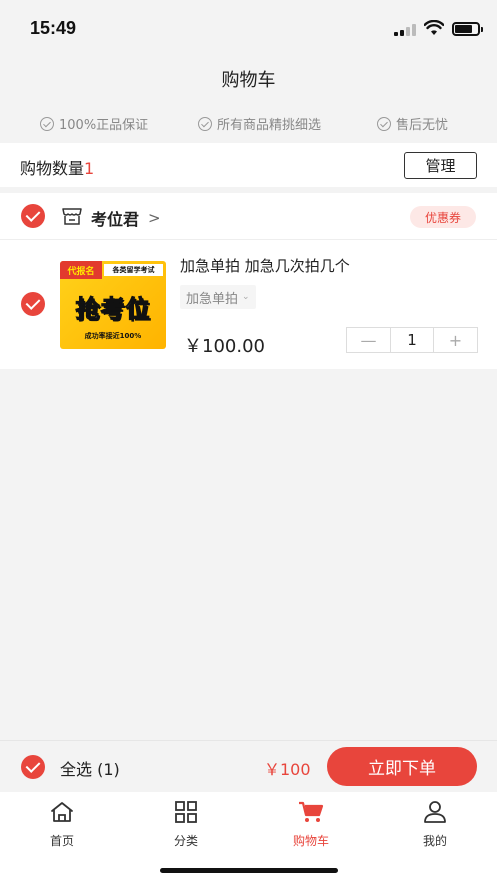 This screenshot has height=883, width=497. What do you see at coordinates (443, 217) in the screenshot?
I see `coupon-button: 优惠券` at bounding box center [443, 217].